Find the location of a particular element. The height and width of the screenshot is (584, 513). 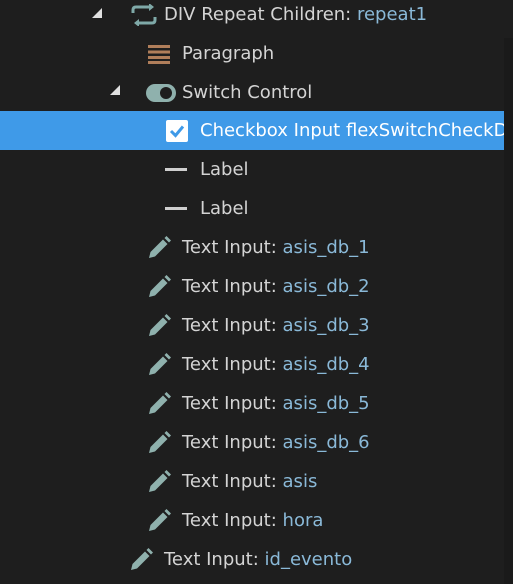

tree-item-text-input: Text Input: asis_db_1 is located at coordinates (256, 247).